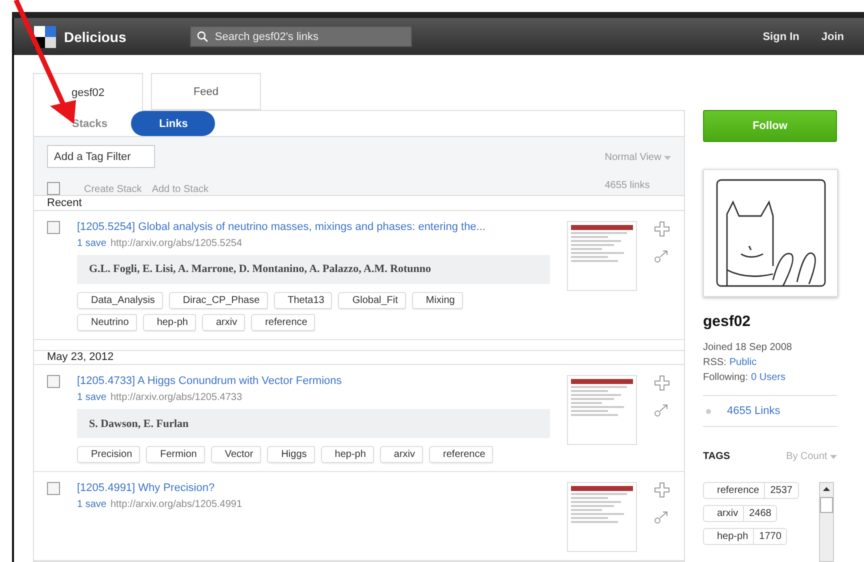 The image size is (864, 562). I want to click on tag: Precision, so click(108, 454).